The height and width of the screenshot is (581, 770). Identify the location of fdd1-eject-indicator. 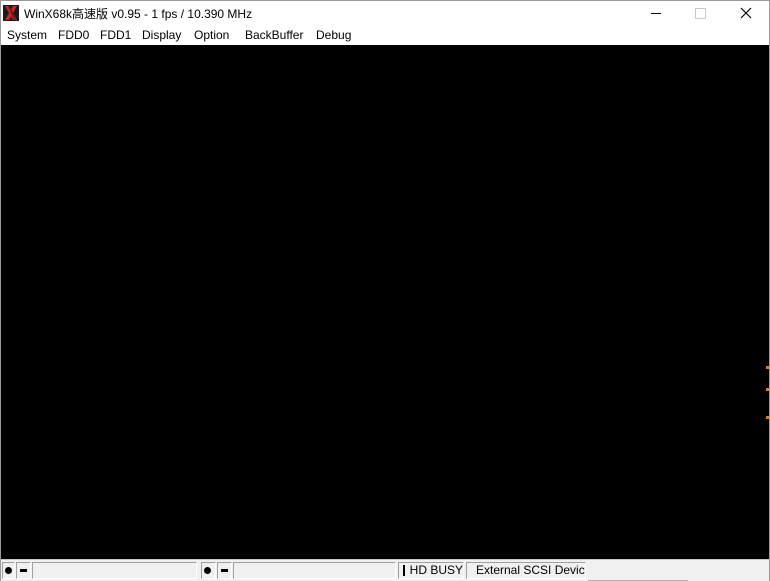
(224, 570).